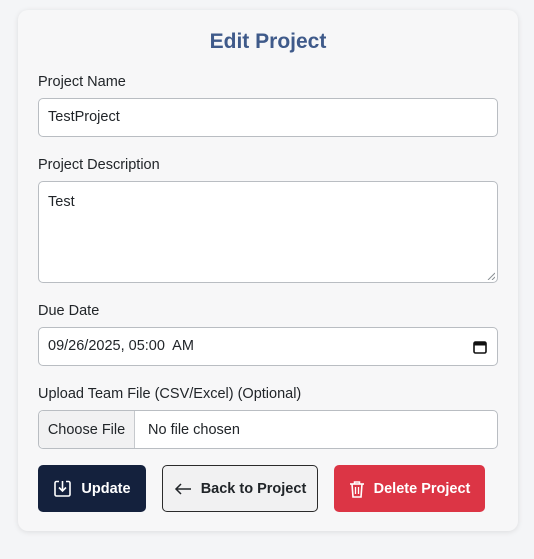 The image size is (534, 559). What do you see at coordinates (268, 429) in the screenshot?
I see `upload-file-input: Choose File No file chosen` at bounding box center [268, 429].